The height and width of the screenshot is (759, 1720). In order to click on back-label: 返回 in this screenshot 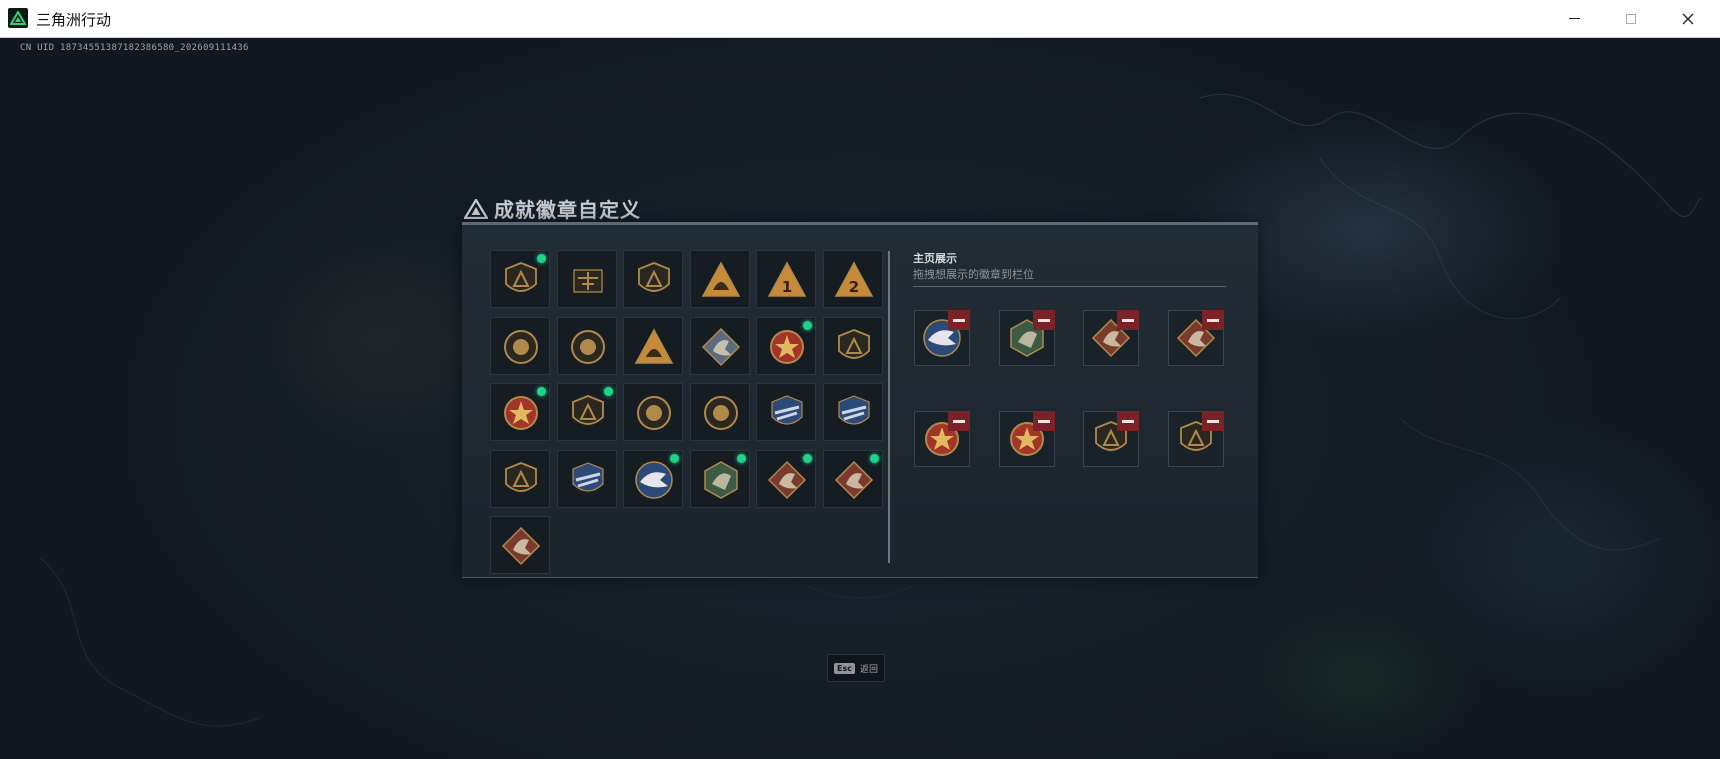, I will do `click(868, 669)`.